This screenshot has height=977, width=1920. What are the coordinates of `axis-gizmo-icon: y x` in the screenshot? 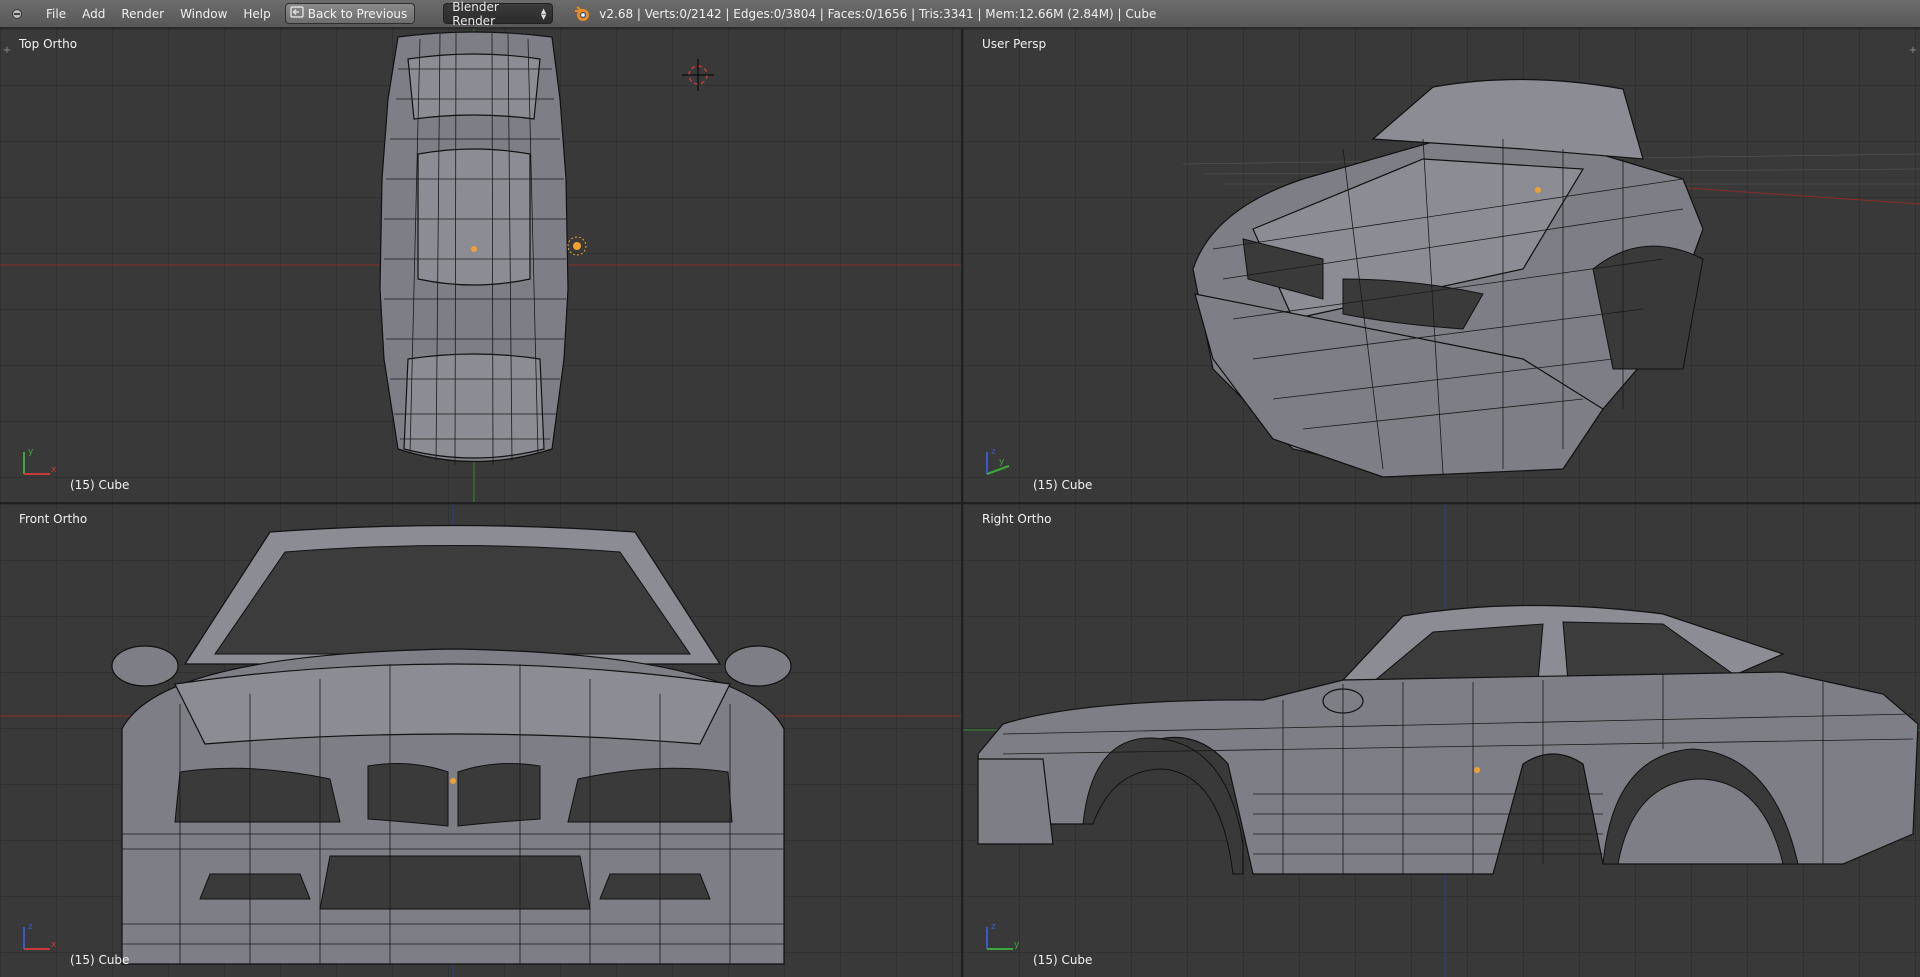 It's located at (40, 461).